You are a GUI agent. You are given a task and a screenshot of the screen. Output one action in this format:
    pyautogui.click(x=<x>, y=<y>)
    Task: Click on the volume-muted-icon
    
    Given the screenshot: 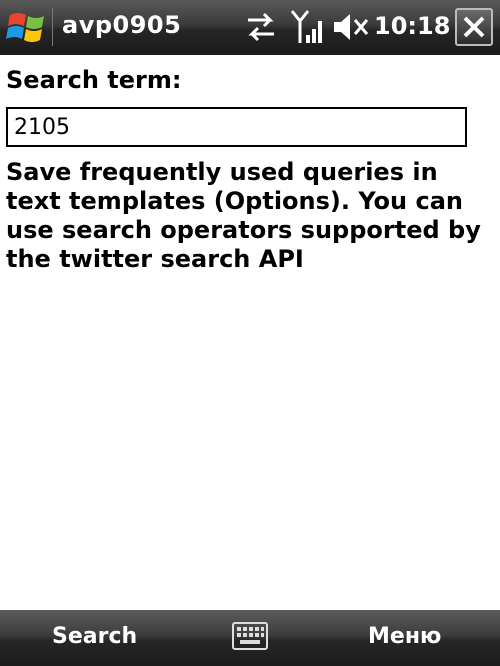 What is the action you would take?
    pyautogui.click(x=351, y=27)
    